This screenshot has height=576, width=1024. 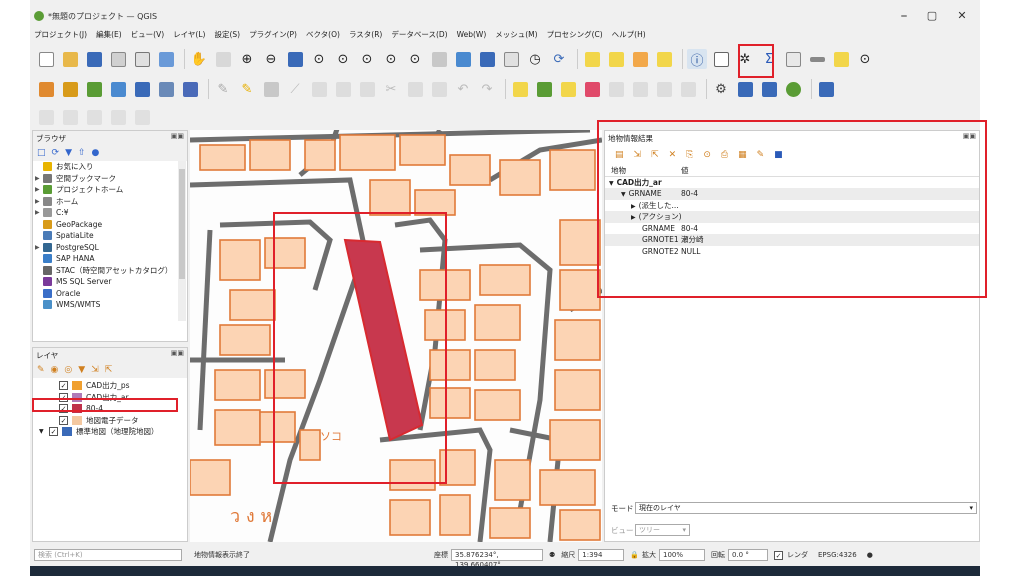 What do you see at coordinates (70, 117) in the screenshot?
I see `shape-circle-icon` at bounding box center [70, 117].